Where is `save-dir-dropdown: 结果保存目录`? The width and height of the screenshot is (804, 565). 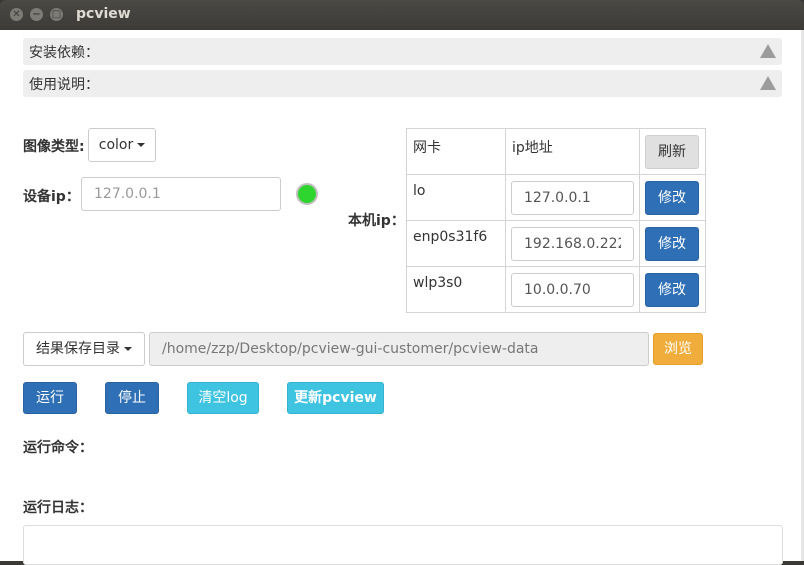
save-dir-dropdown: 结果保存目录 is located at coordinates (84, 349).